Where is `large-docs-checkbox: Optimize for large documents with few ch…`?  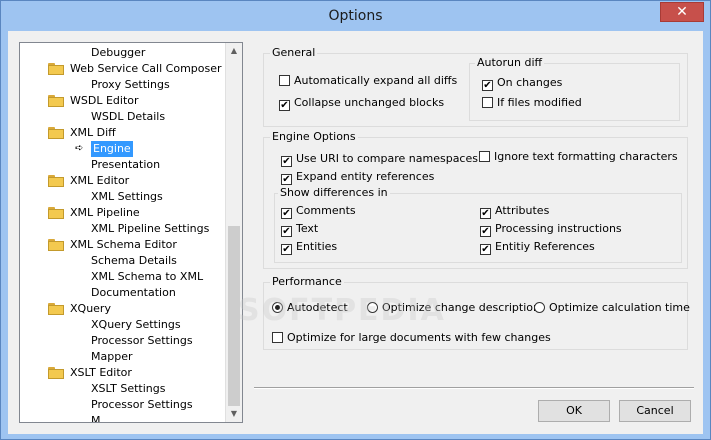
large-docs-checkbox: Optimize for large documents with few ch… is located at coordinates (411, 338).